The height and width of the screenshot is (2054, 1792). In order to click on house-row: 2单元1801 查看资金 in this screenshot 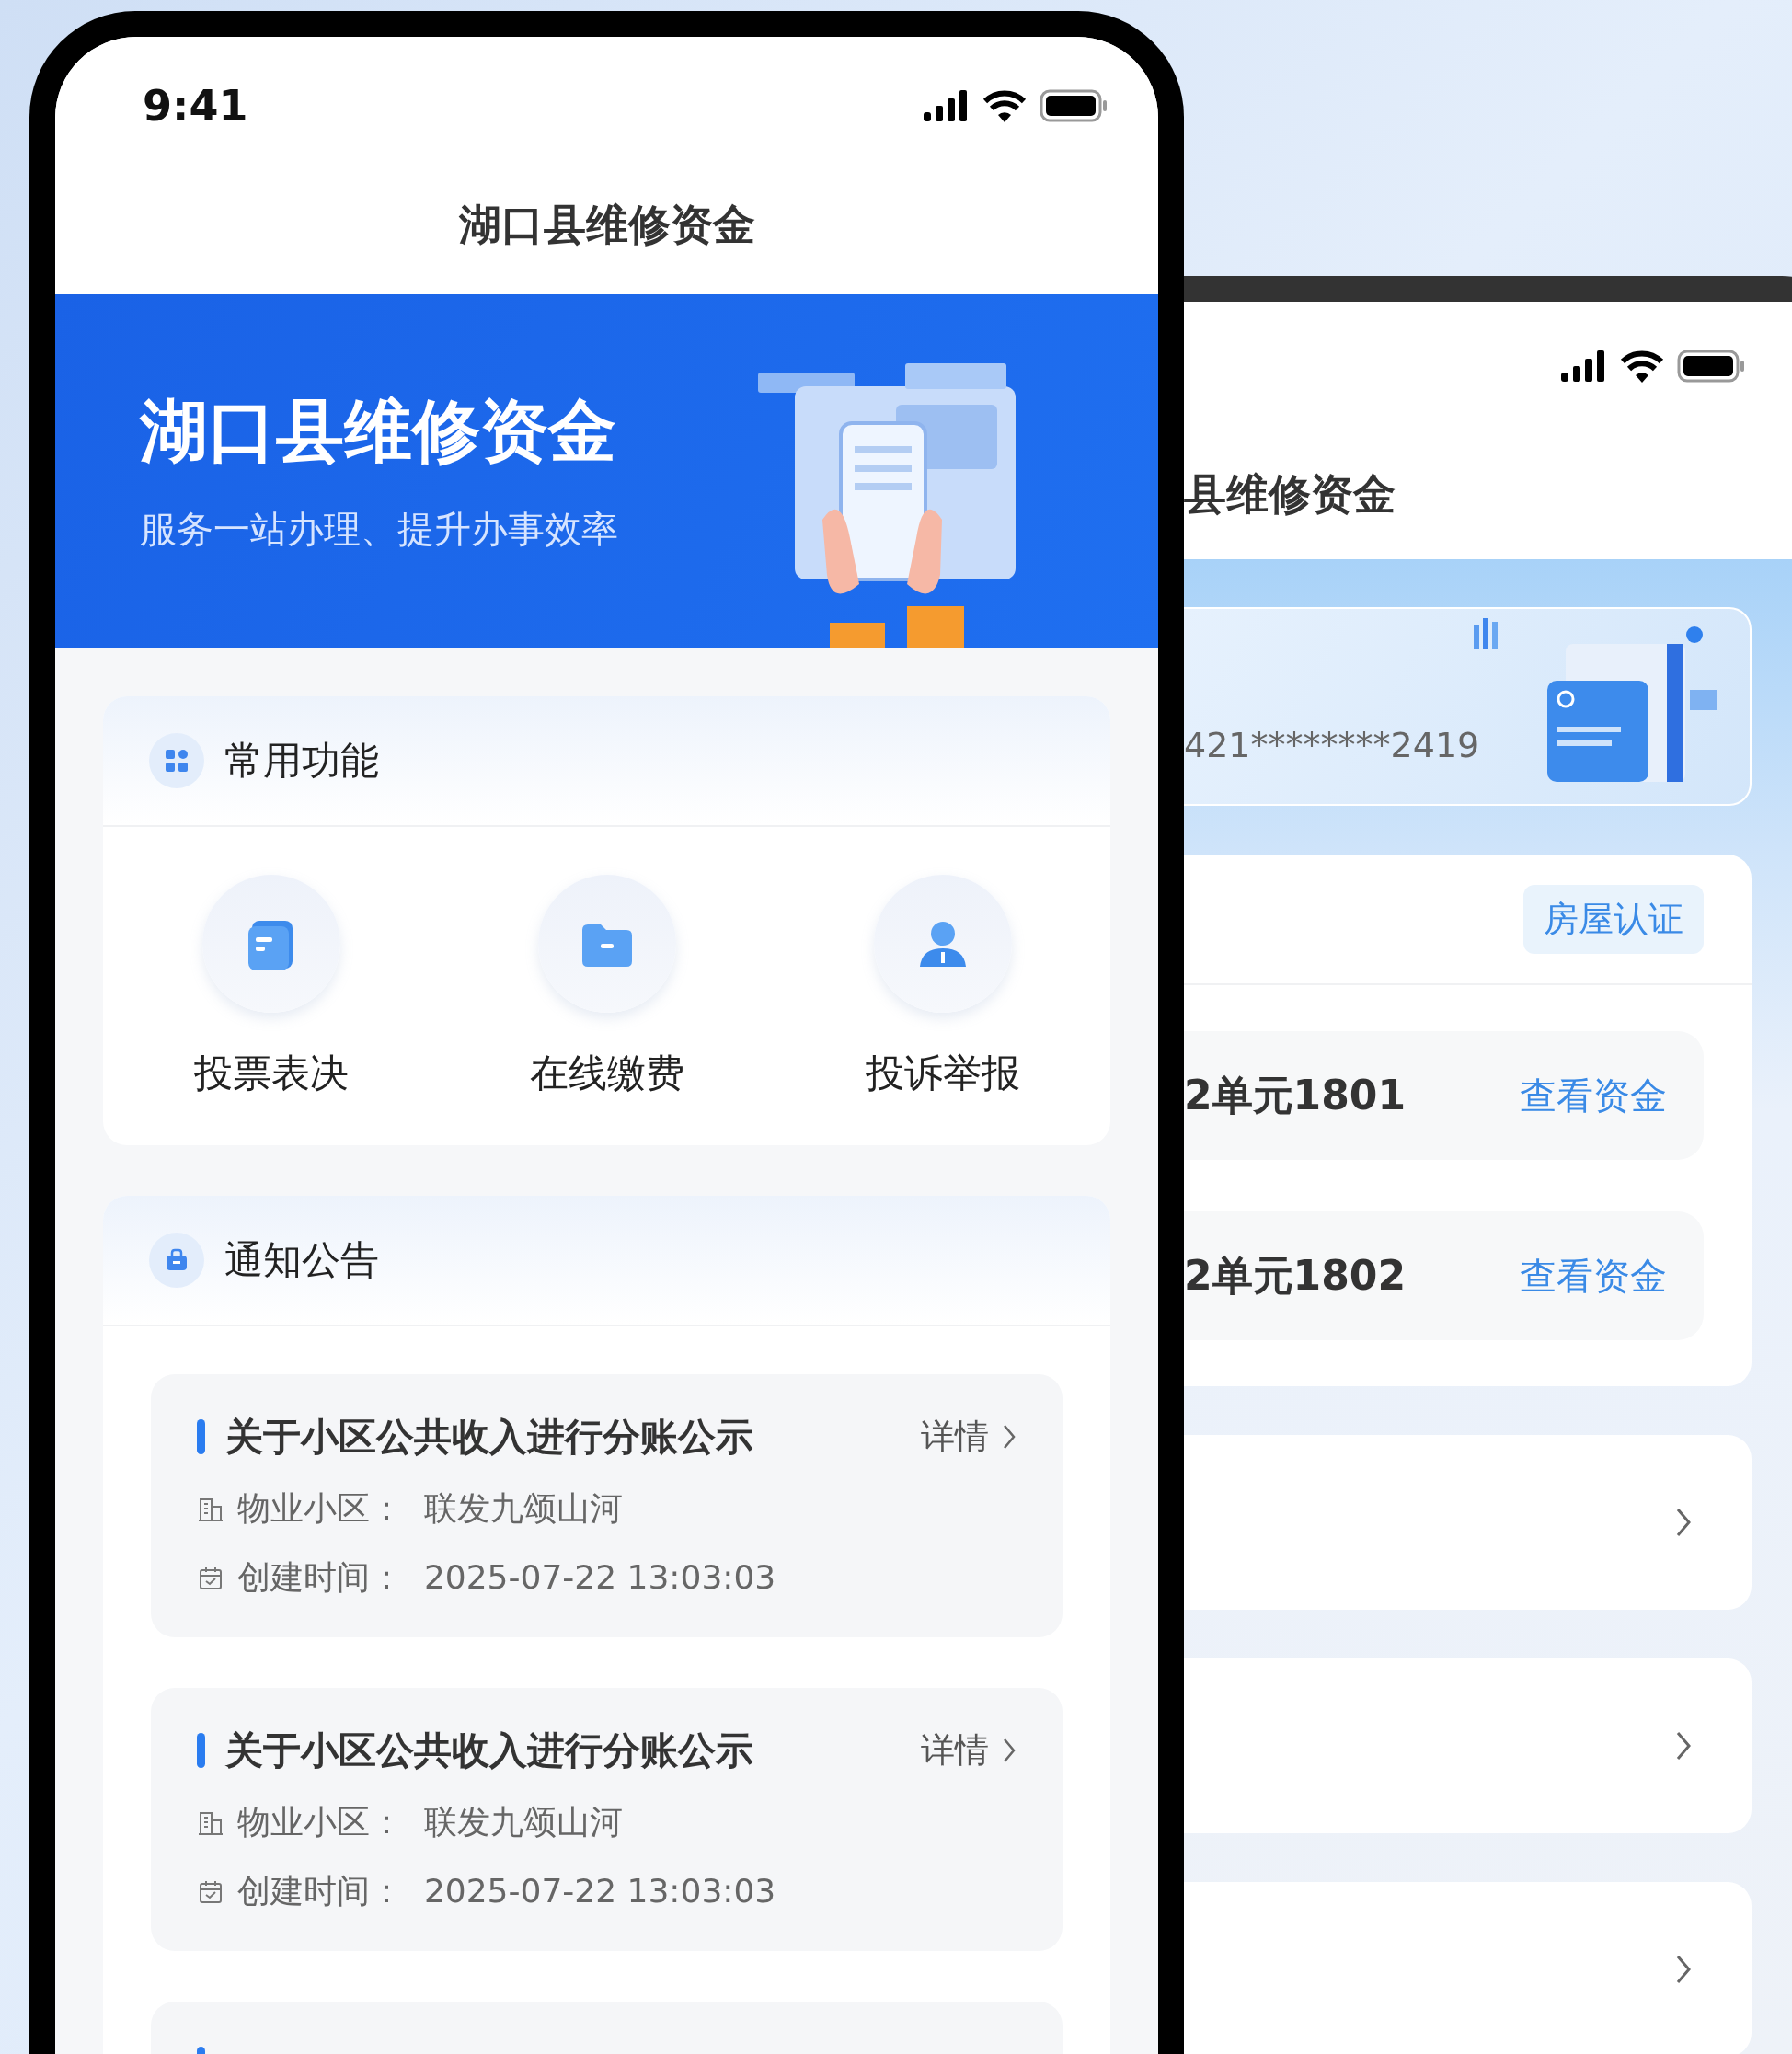, I will do `click(1444, 1095)`.